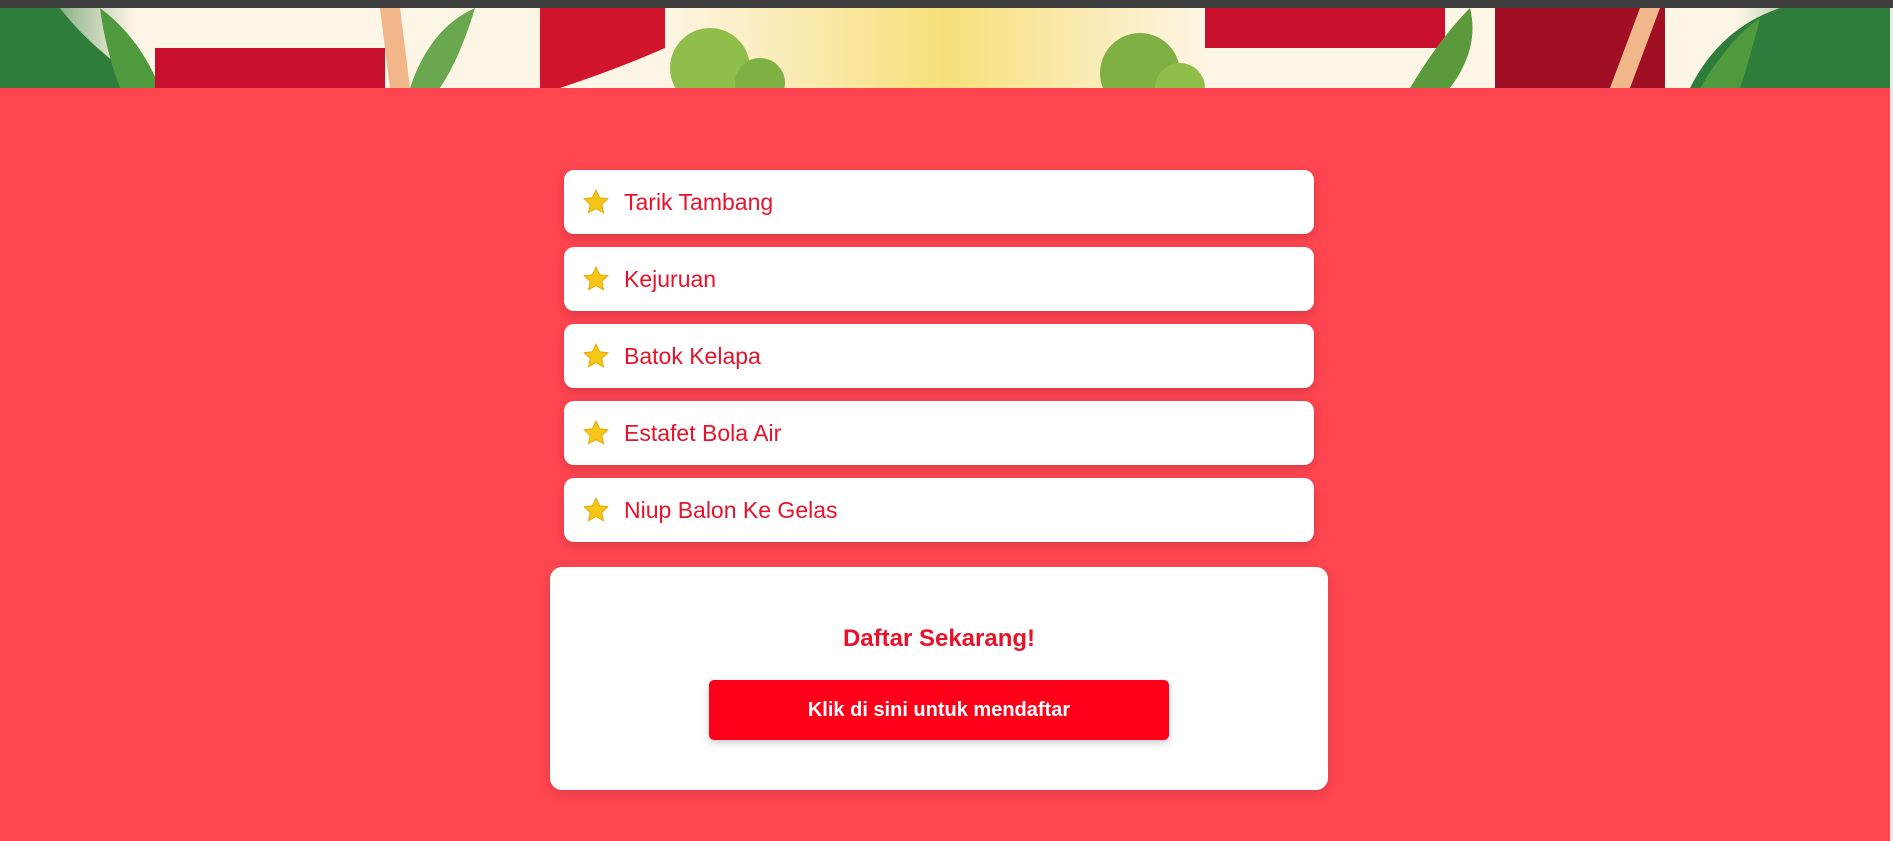  I want to click on list-item: Estafet Bola Air, so click(939, 433).